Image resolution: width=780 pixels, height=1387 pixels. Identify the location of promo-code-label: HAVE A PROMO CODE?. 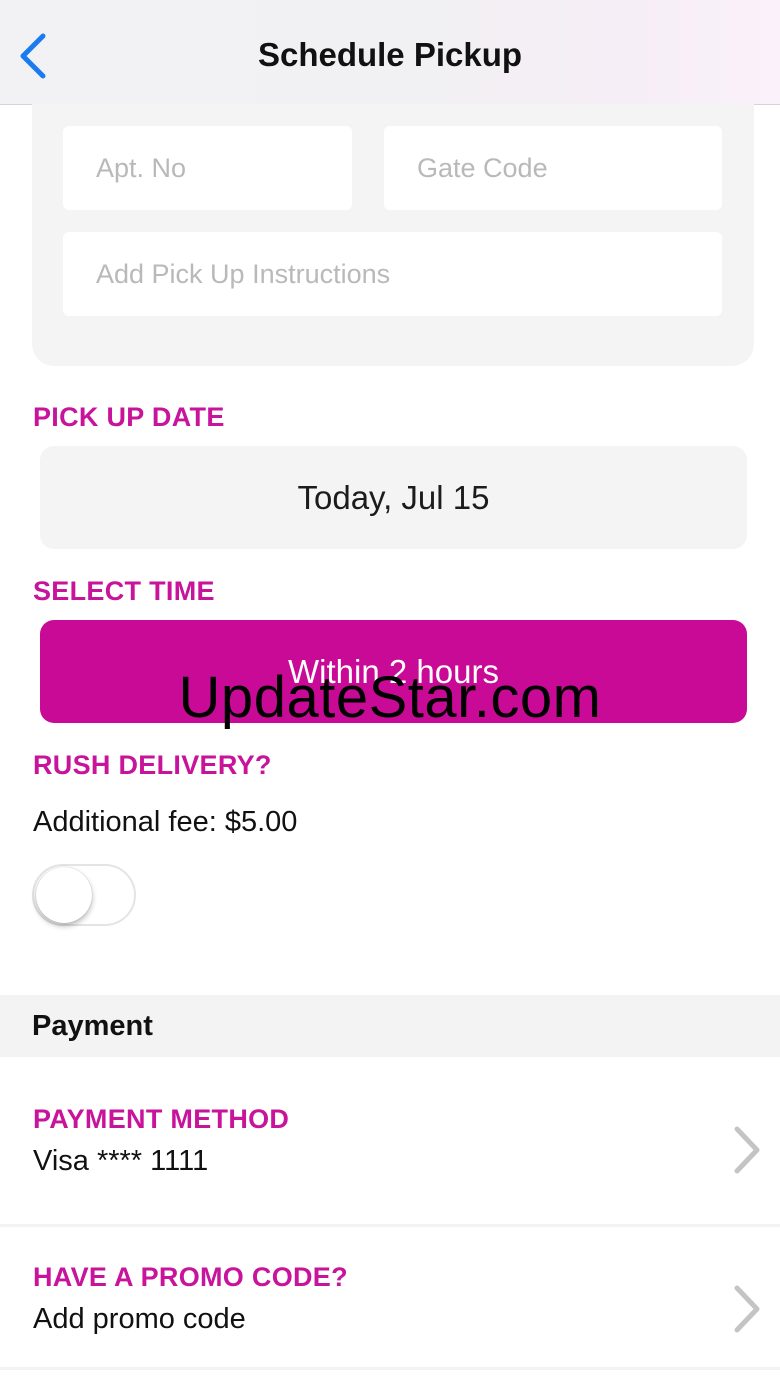
(190, 1277).